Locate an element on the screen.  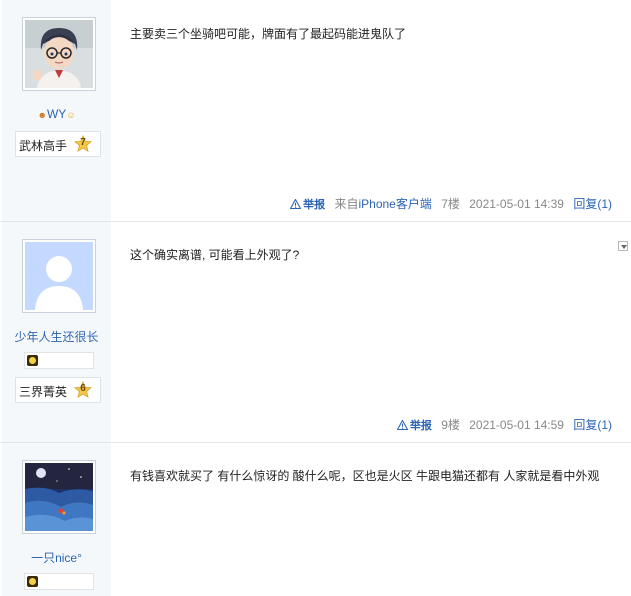
rank-badge: 武林高手 7 is located at coordinates (58, 144).